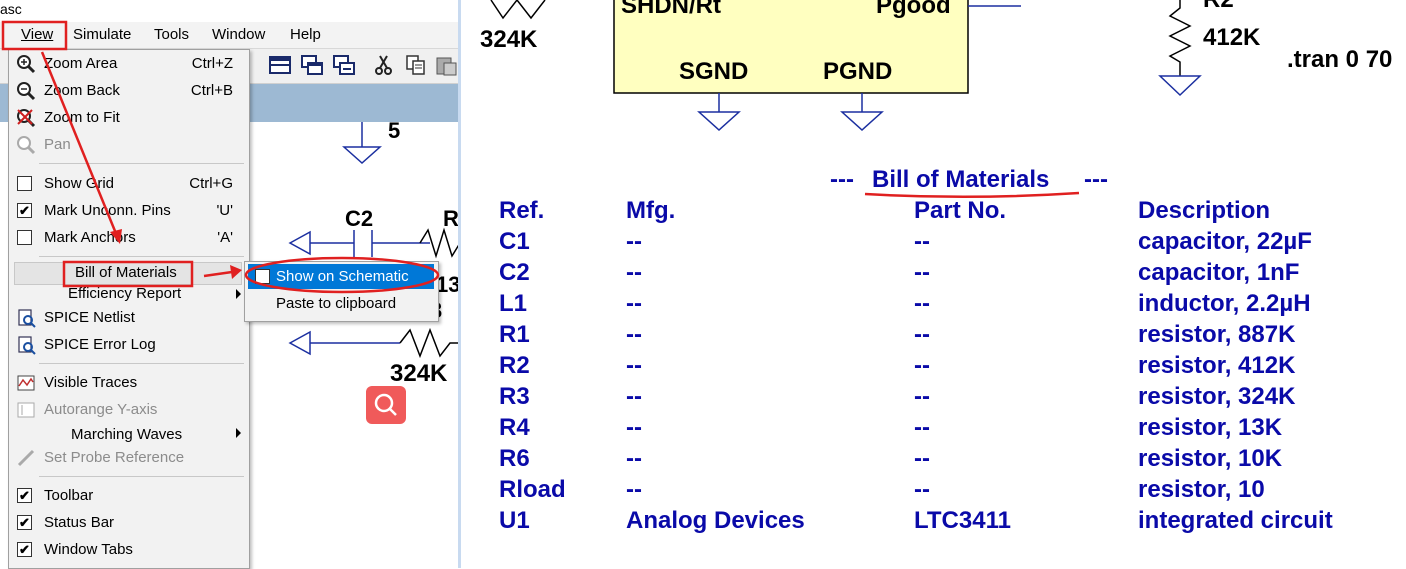 The image size is (1406, 569). What do you see at coordinates (129, 294) in the screenshot?
I see `menu-efficiency-report: Efficiency Report` at bounding box center [129, 294].